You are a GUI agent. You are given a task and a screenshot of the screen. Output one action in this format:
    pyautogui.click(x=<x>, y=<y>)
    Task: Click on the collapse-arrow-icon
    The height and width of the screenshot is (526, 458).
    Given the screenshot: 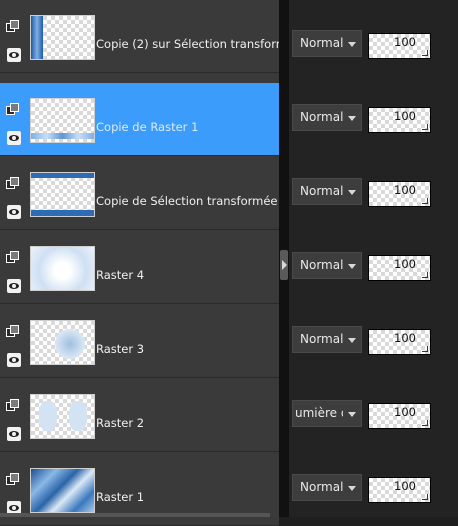 What is the action you would take?
    pyautogui.click(x=284, y=265)
    